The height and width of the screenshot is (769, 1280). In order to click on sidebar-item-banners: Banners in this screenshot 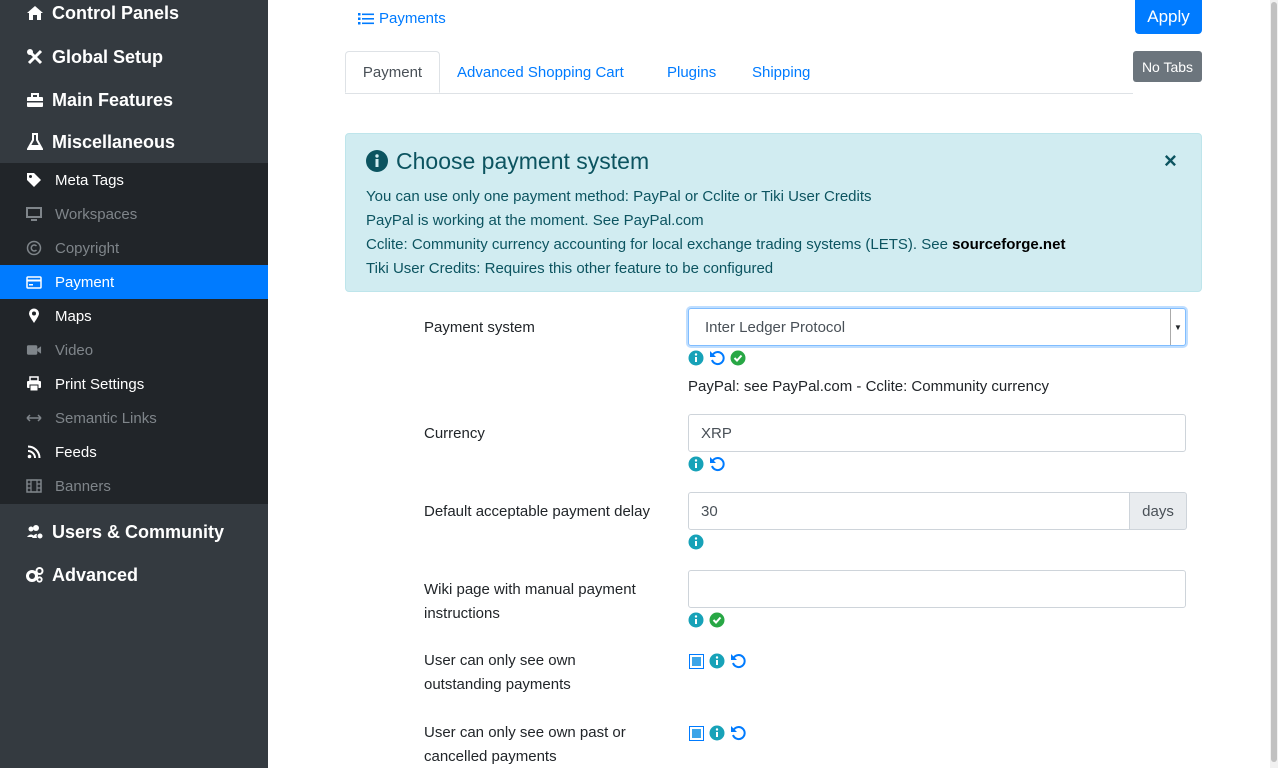, I will do `click(134, 486)`.